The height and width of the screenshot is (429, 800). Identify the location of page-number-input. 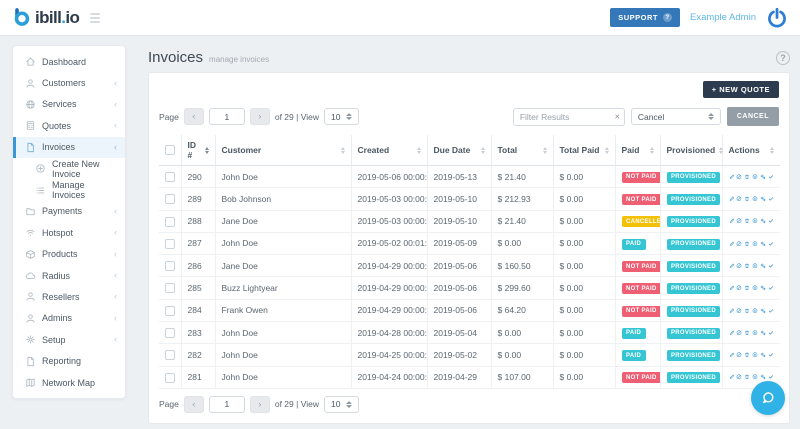
(226, 116).